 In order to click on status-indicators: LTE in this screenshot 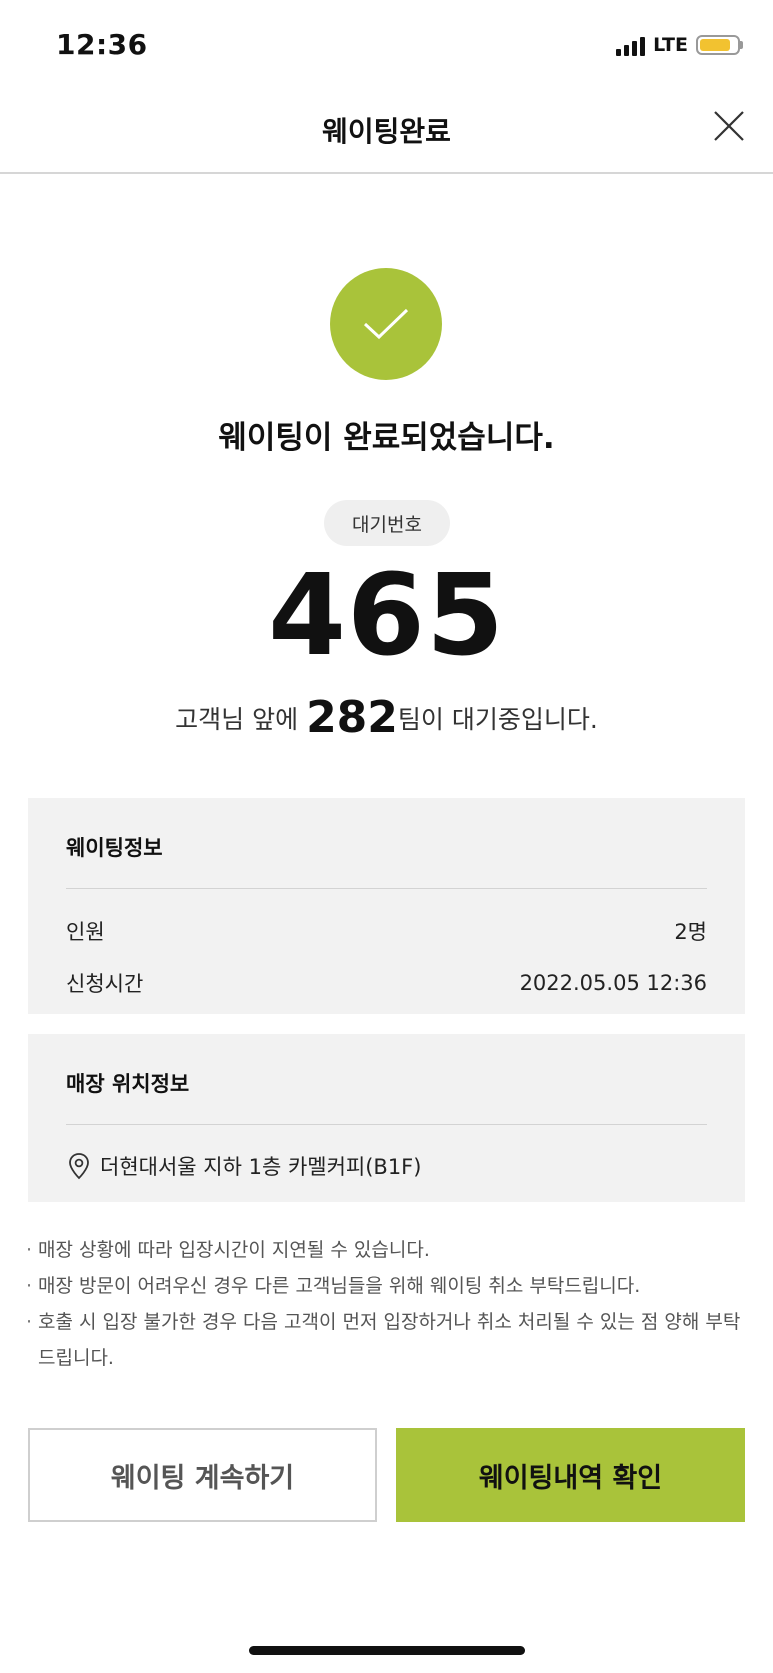, I will do `click(679, 45)`.